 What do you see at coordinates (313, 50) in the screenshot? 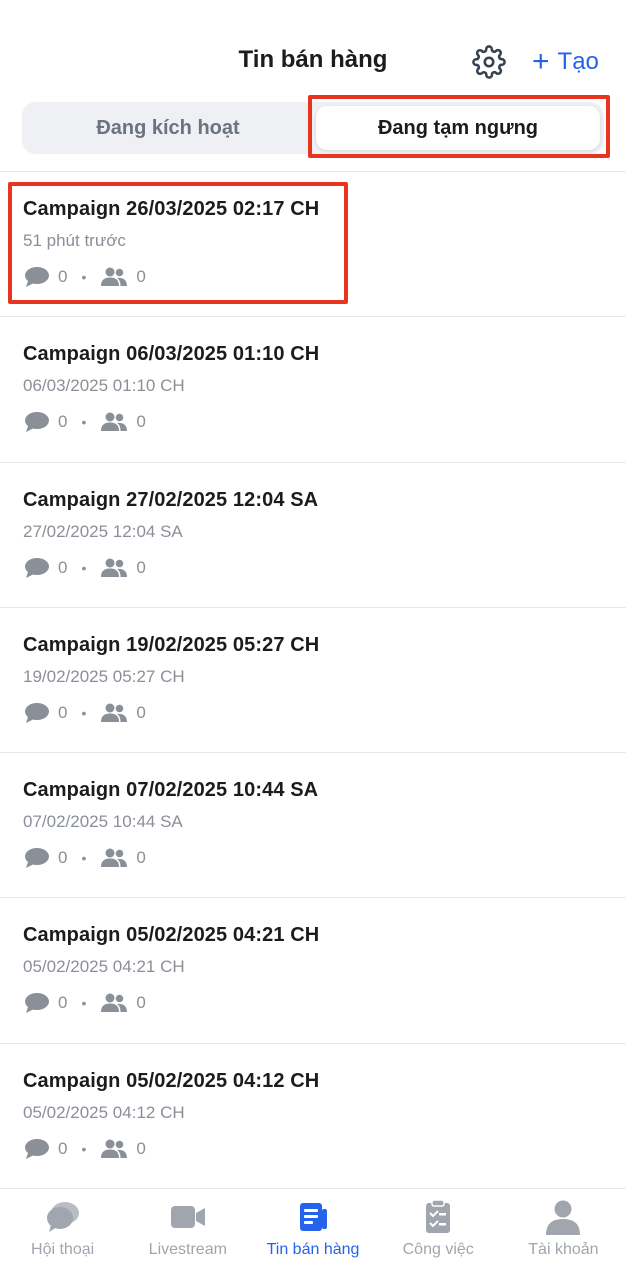
I see `header: Tin bán hàng + Tạo` at bounding box center [313, 50].